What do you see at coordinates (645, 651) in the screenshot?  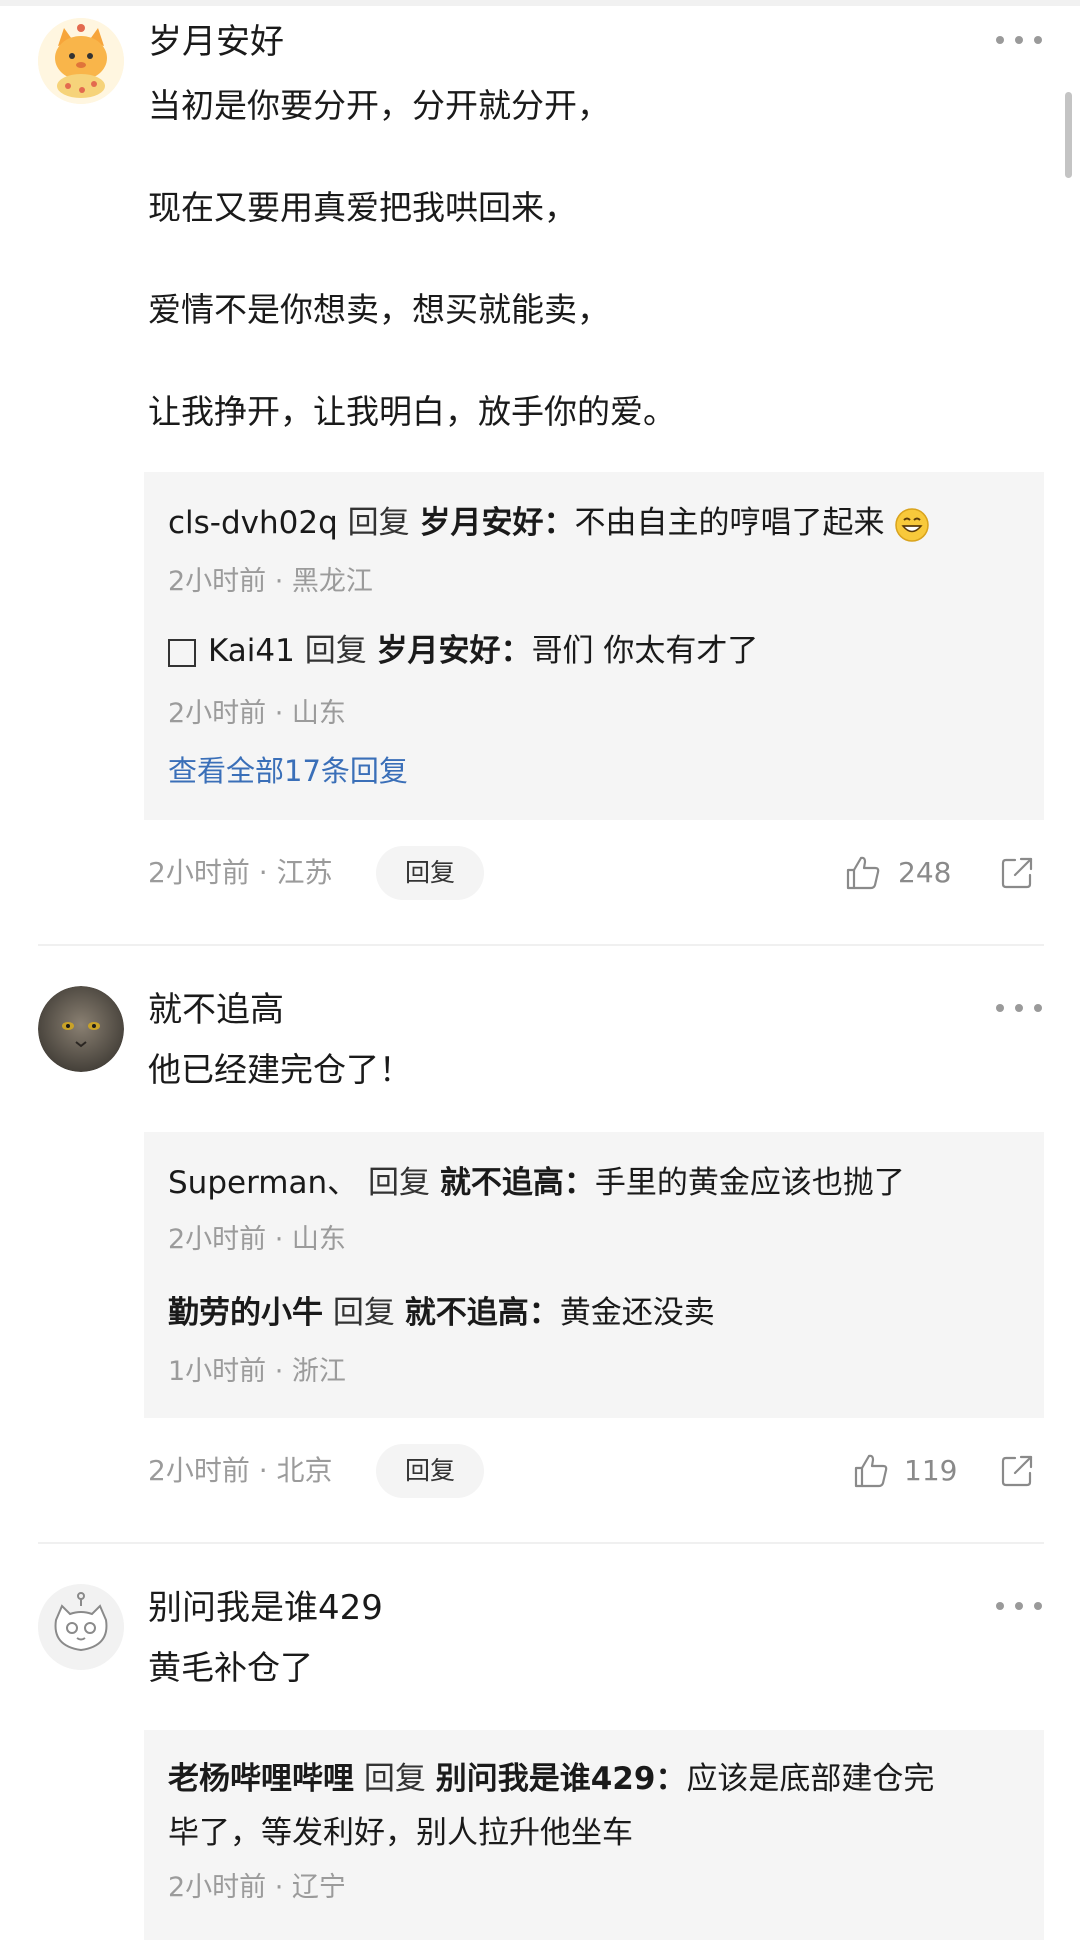 I see `reply-text: 哥们 你太有才了` at bounding box center [645, 651].